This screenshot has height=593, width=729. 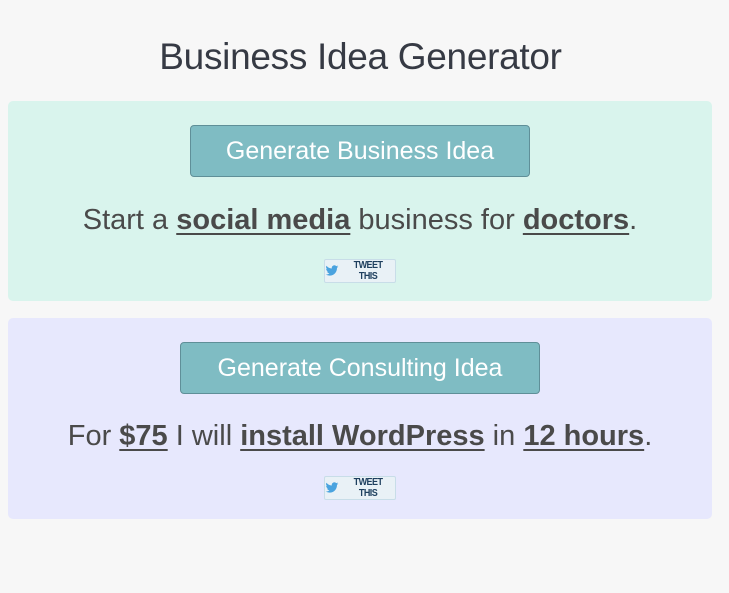 What do you see at coordinates (436, 220) in the screenshot?
I see `business-idea-middle: business for` at bounding box center [436, 220].